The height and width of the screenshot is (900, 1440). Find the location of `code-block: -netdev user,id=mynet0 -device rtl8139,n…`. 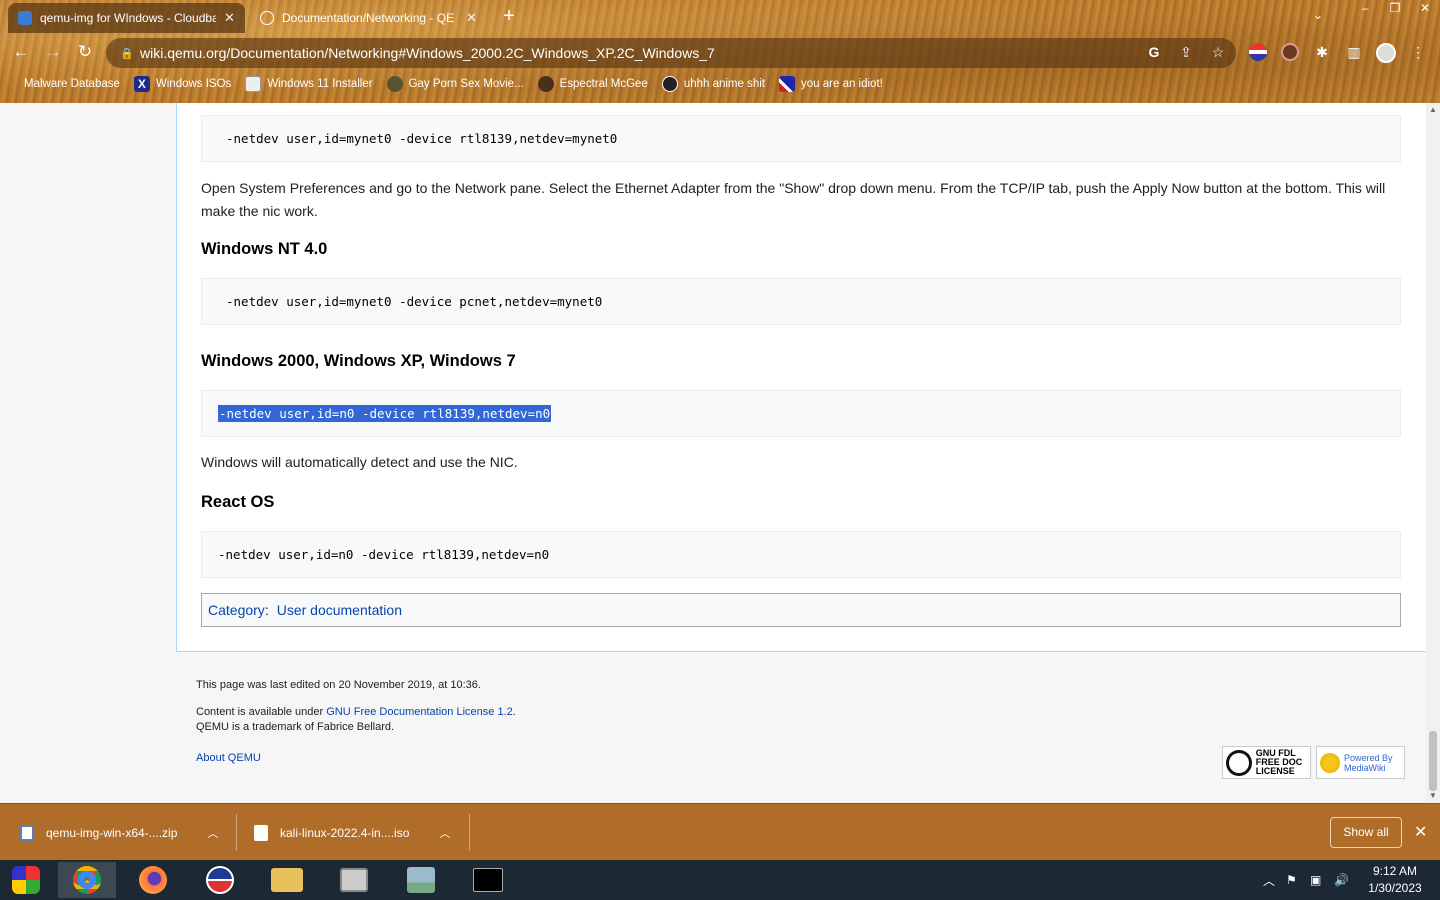

code-block: -netdev user,id=mynet0 -device rtl8139,n… is located at coordinates (801, 138).